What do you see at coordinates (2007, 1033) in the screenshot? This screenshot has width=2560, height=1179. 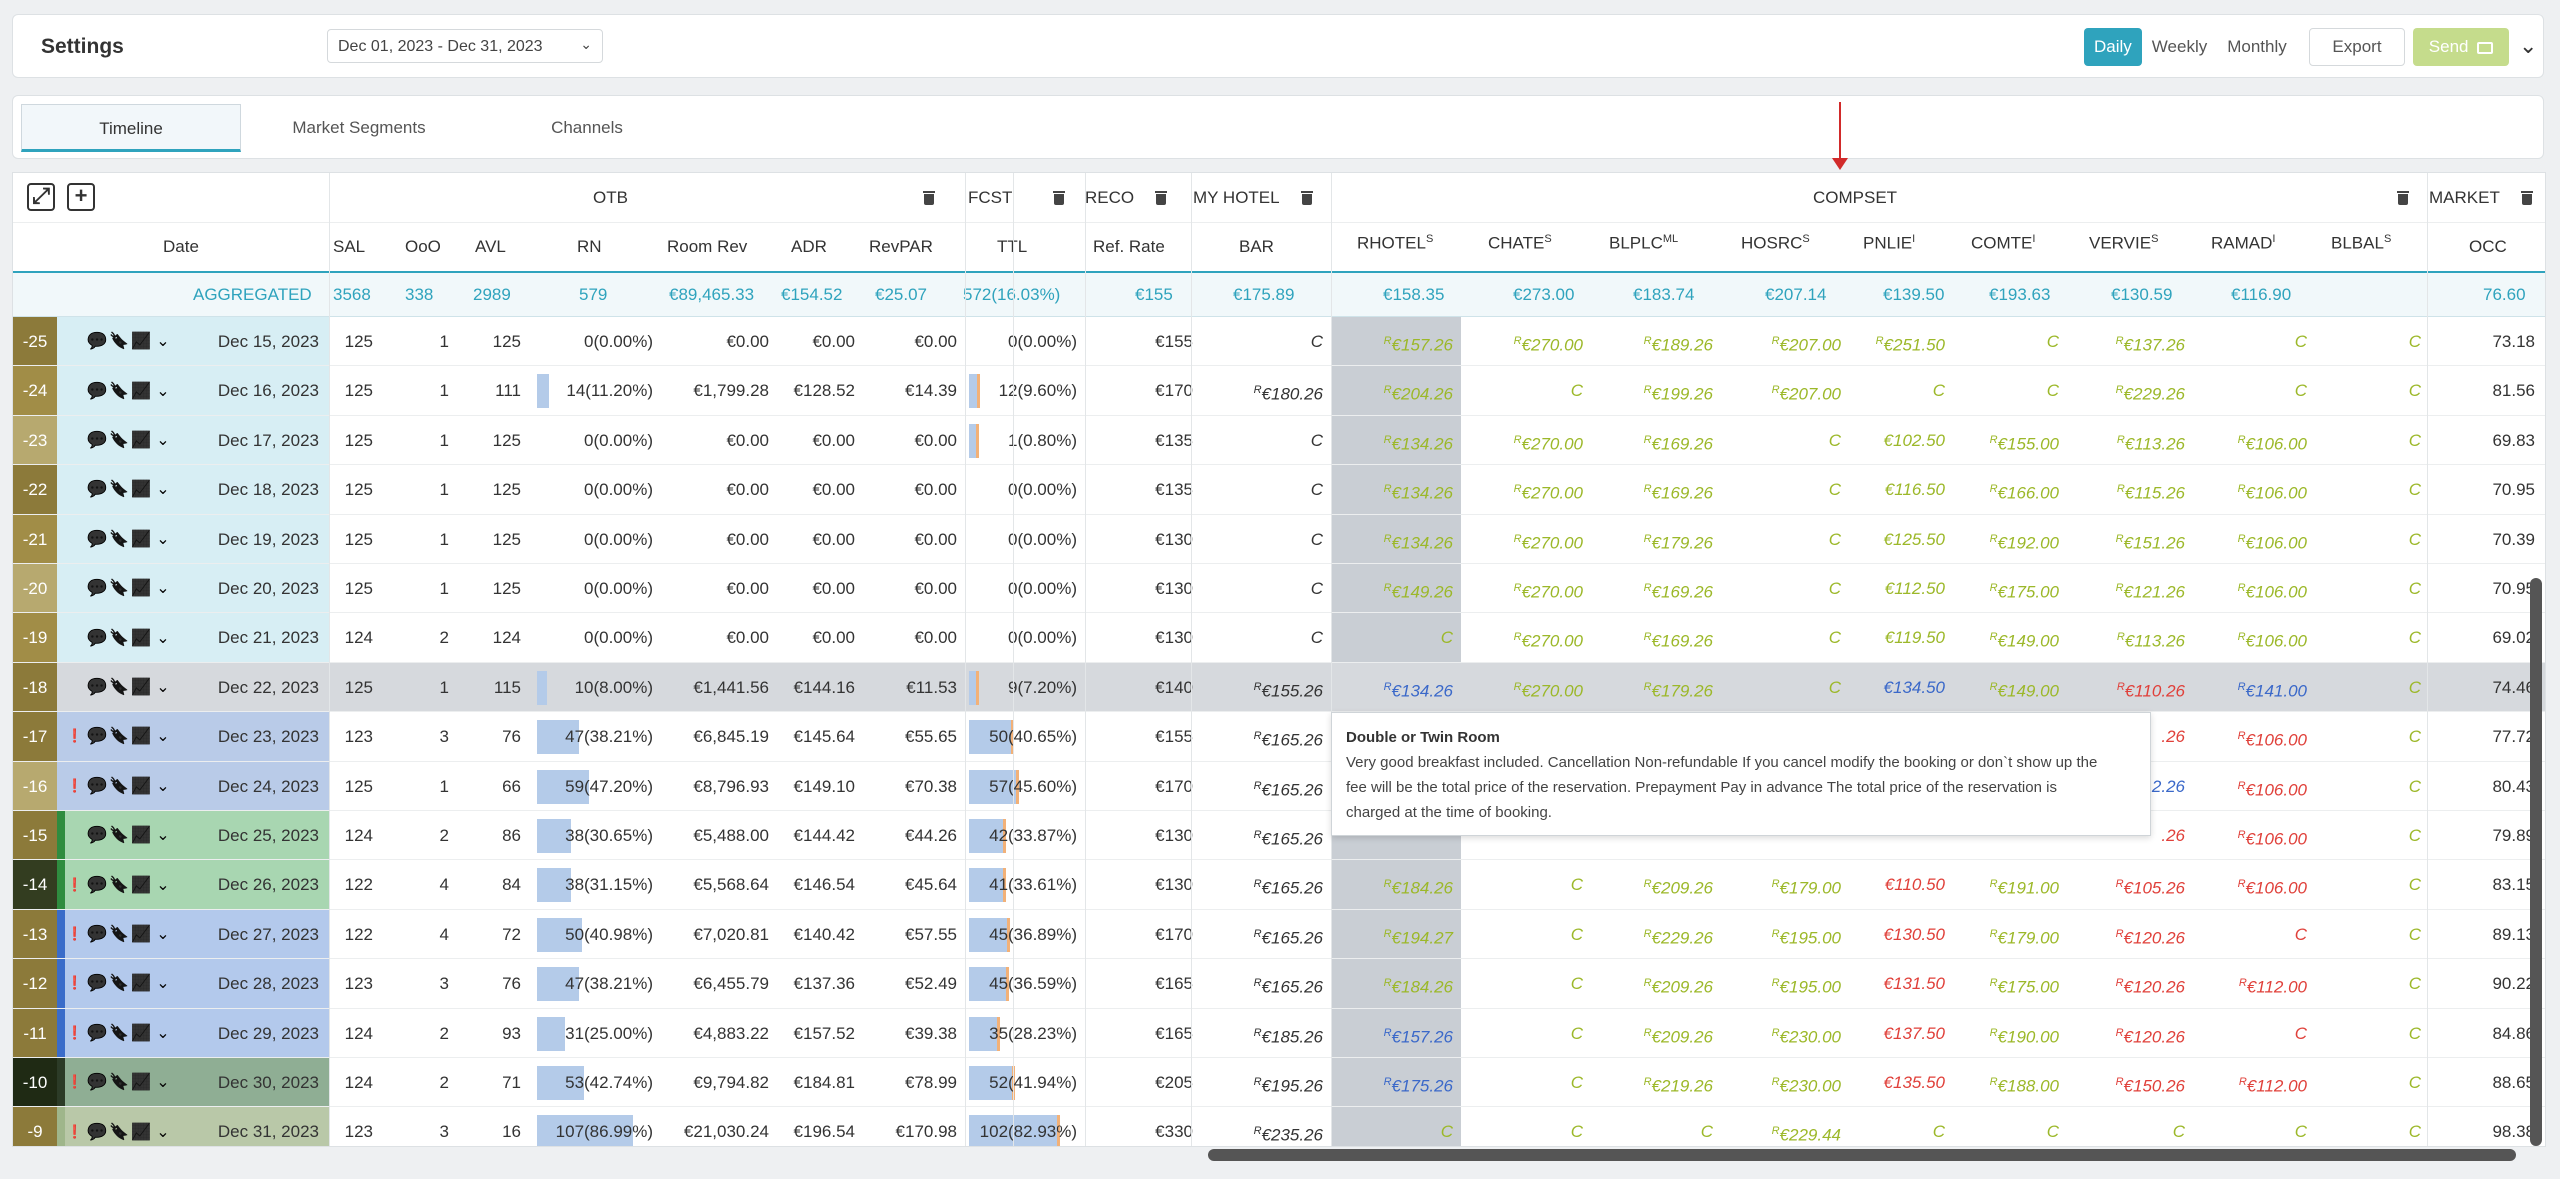 I see `cell-co: R€190.00` at bounding box center [2007, 1033].